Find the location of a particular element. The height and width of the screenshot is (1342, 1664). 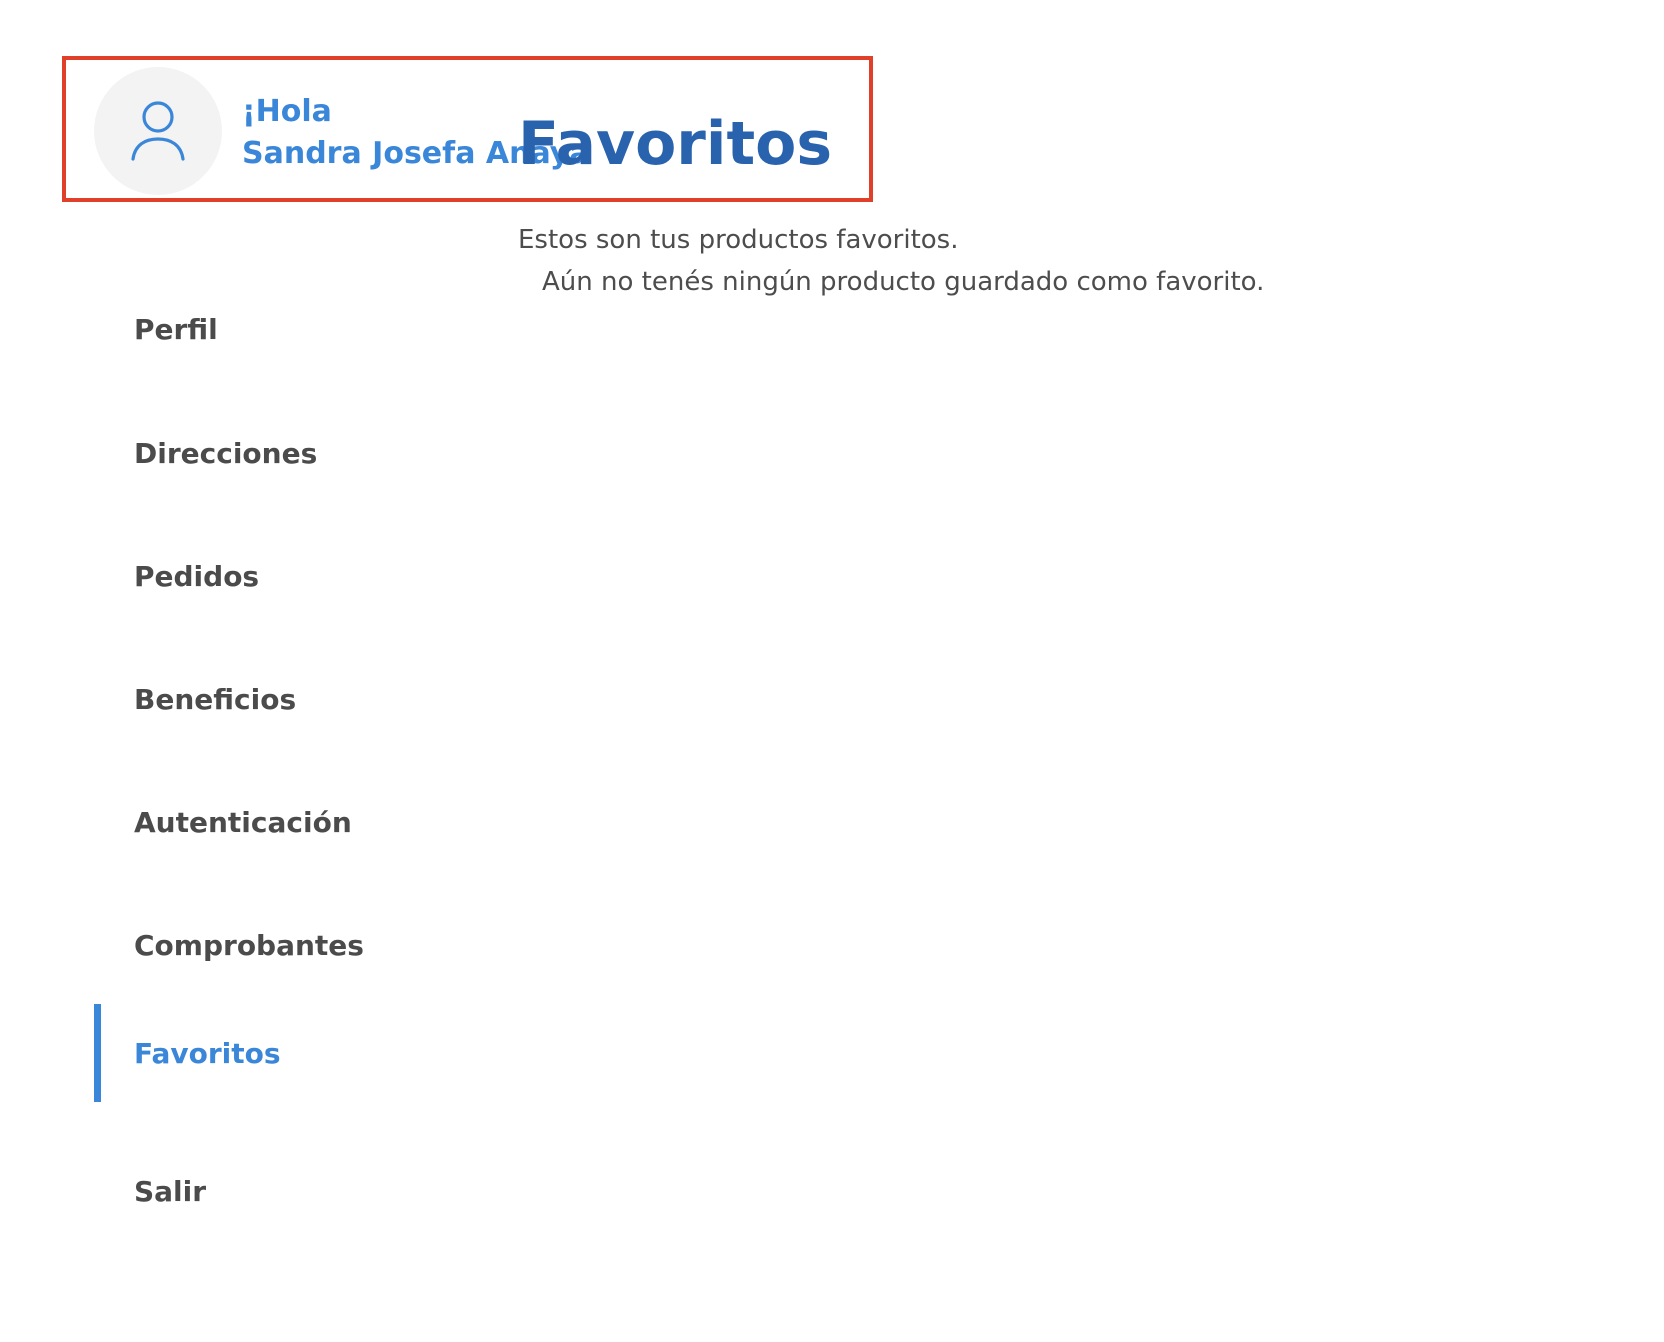

sidebar-item-autenticacion: Autenticación is located at coordinates (294, 822).